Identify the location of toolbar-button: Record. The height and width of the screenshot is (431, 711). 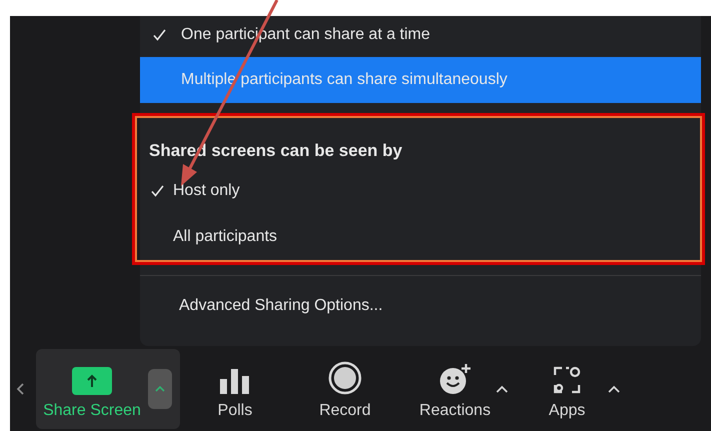
(345, 388).